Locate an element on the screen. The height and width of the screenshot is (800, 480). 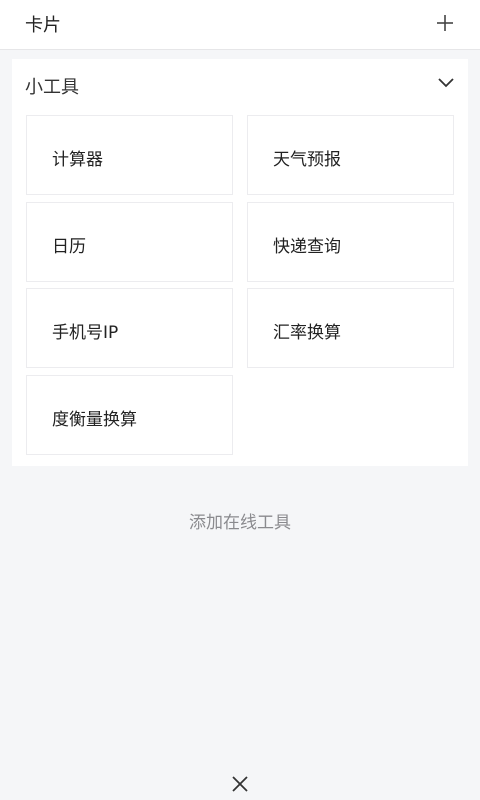
add-card-button is located at coordinates (445, 23).